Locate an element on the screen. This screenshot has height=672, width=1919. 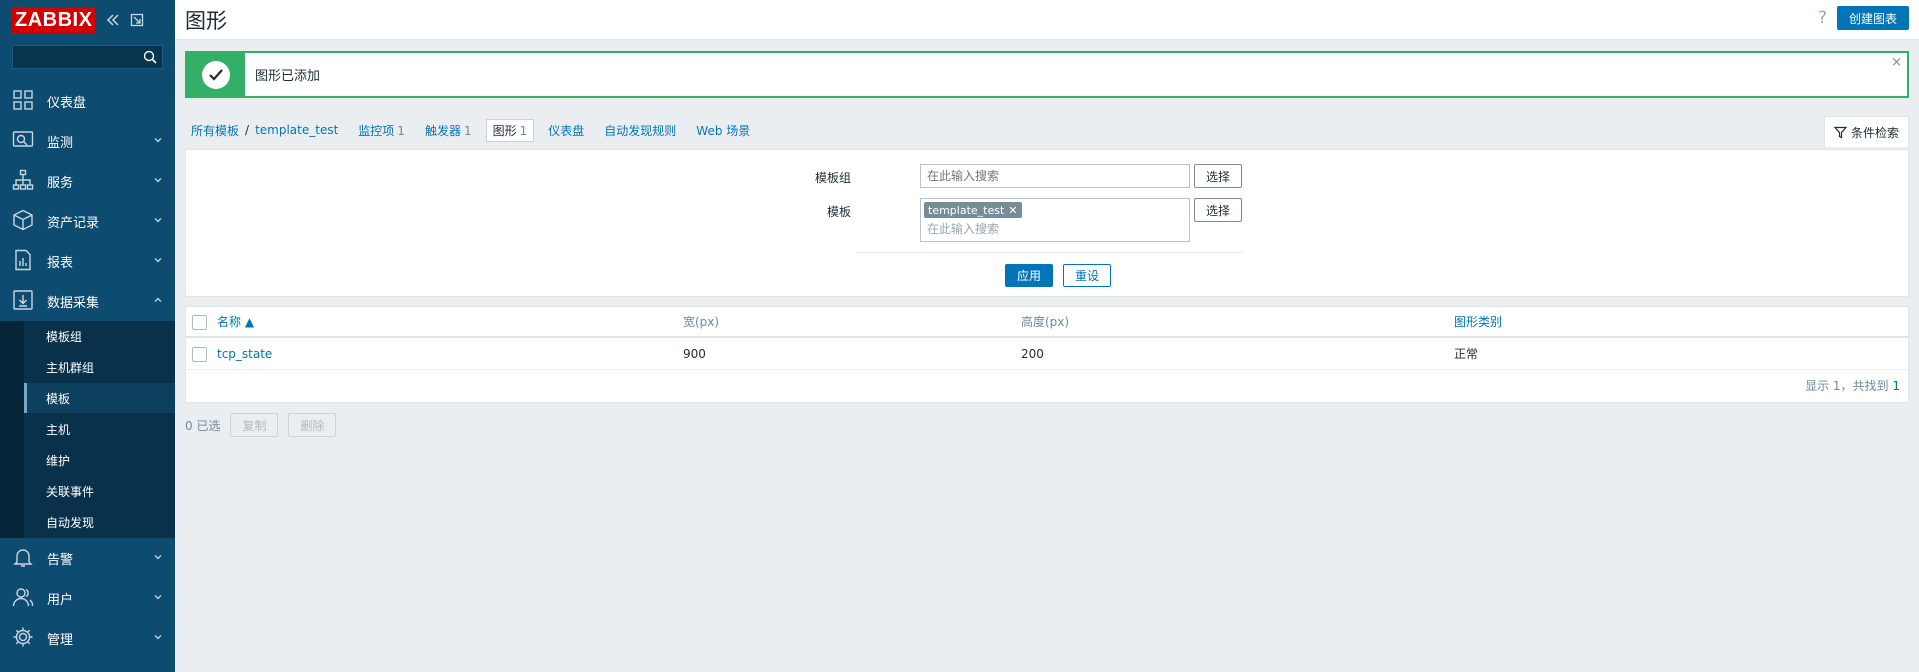
chevron-up-icon is located at coordinates (158, 299).